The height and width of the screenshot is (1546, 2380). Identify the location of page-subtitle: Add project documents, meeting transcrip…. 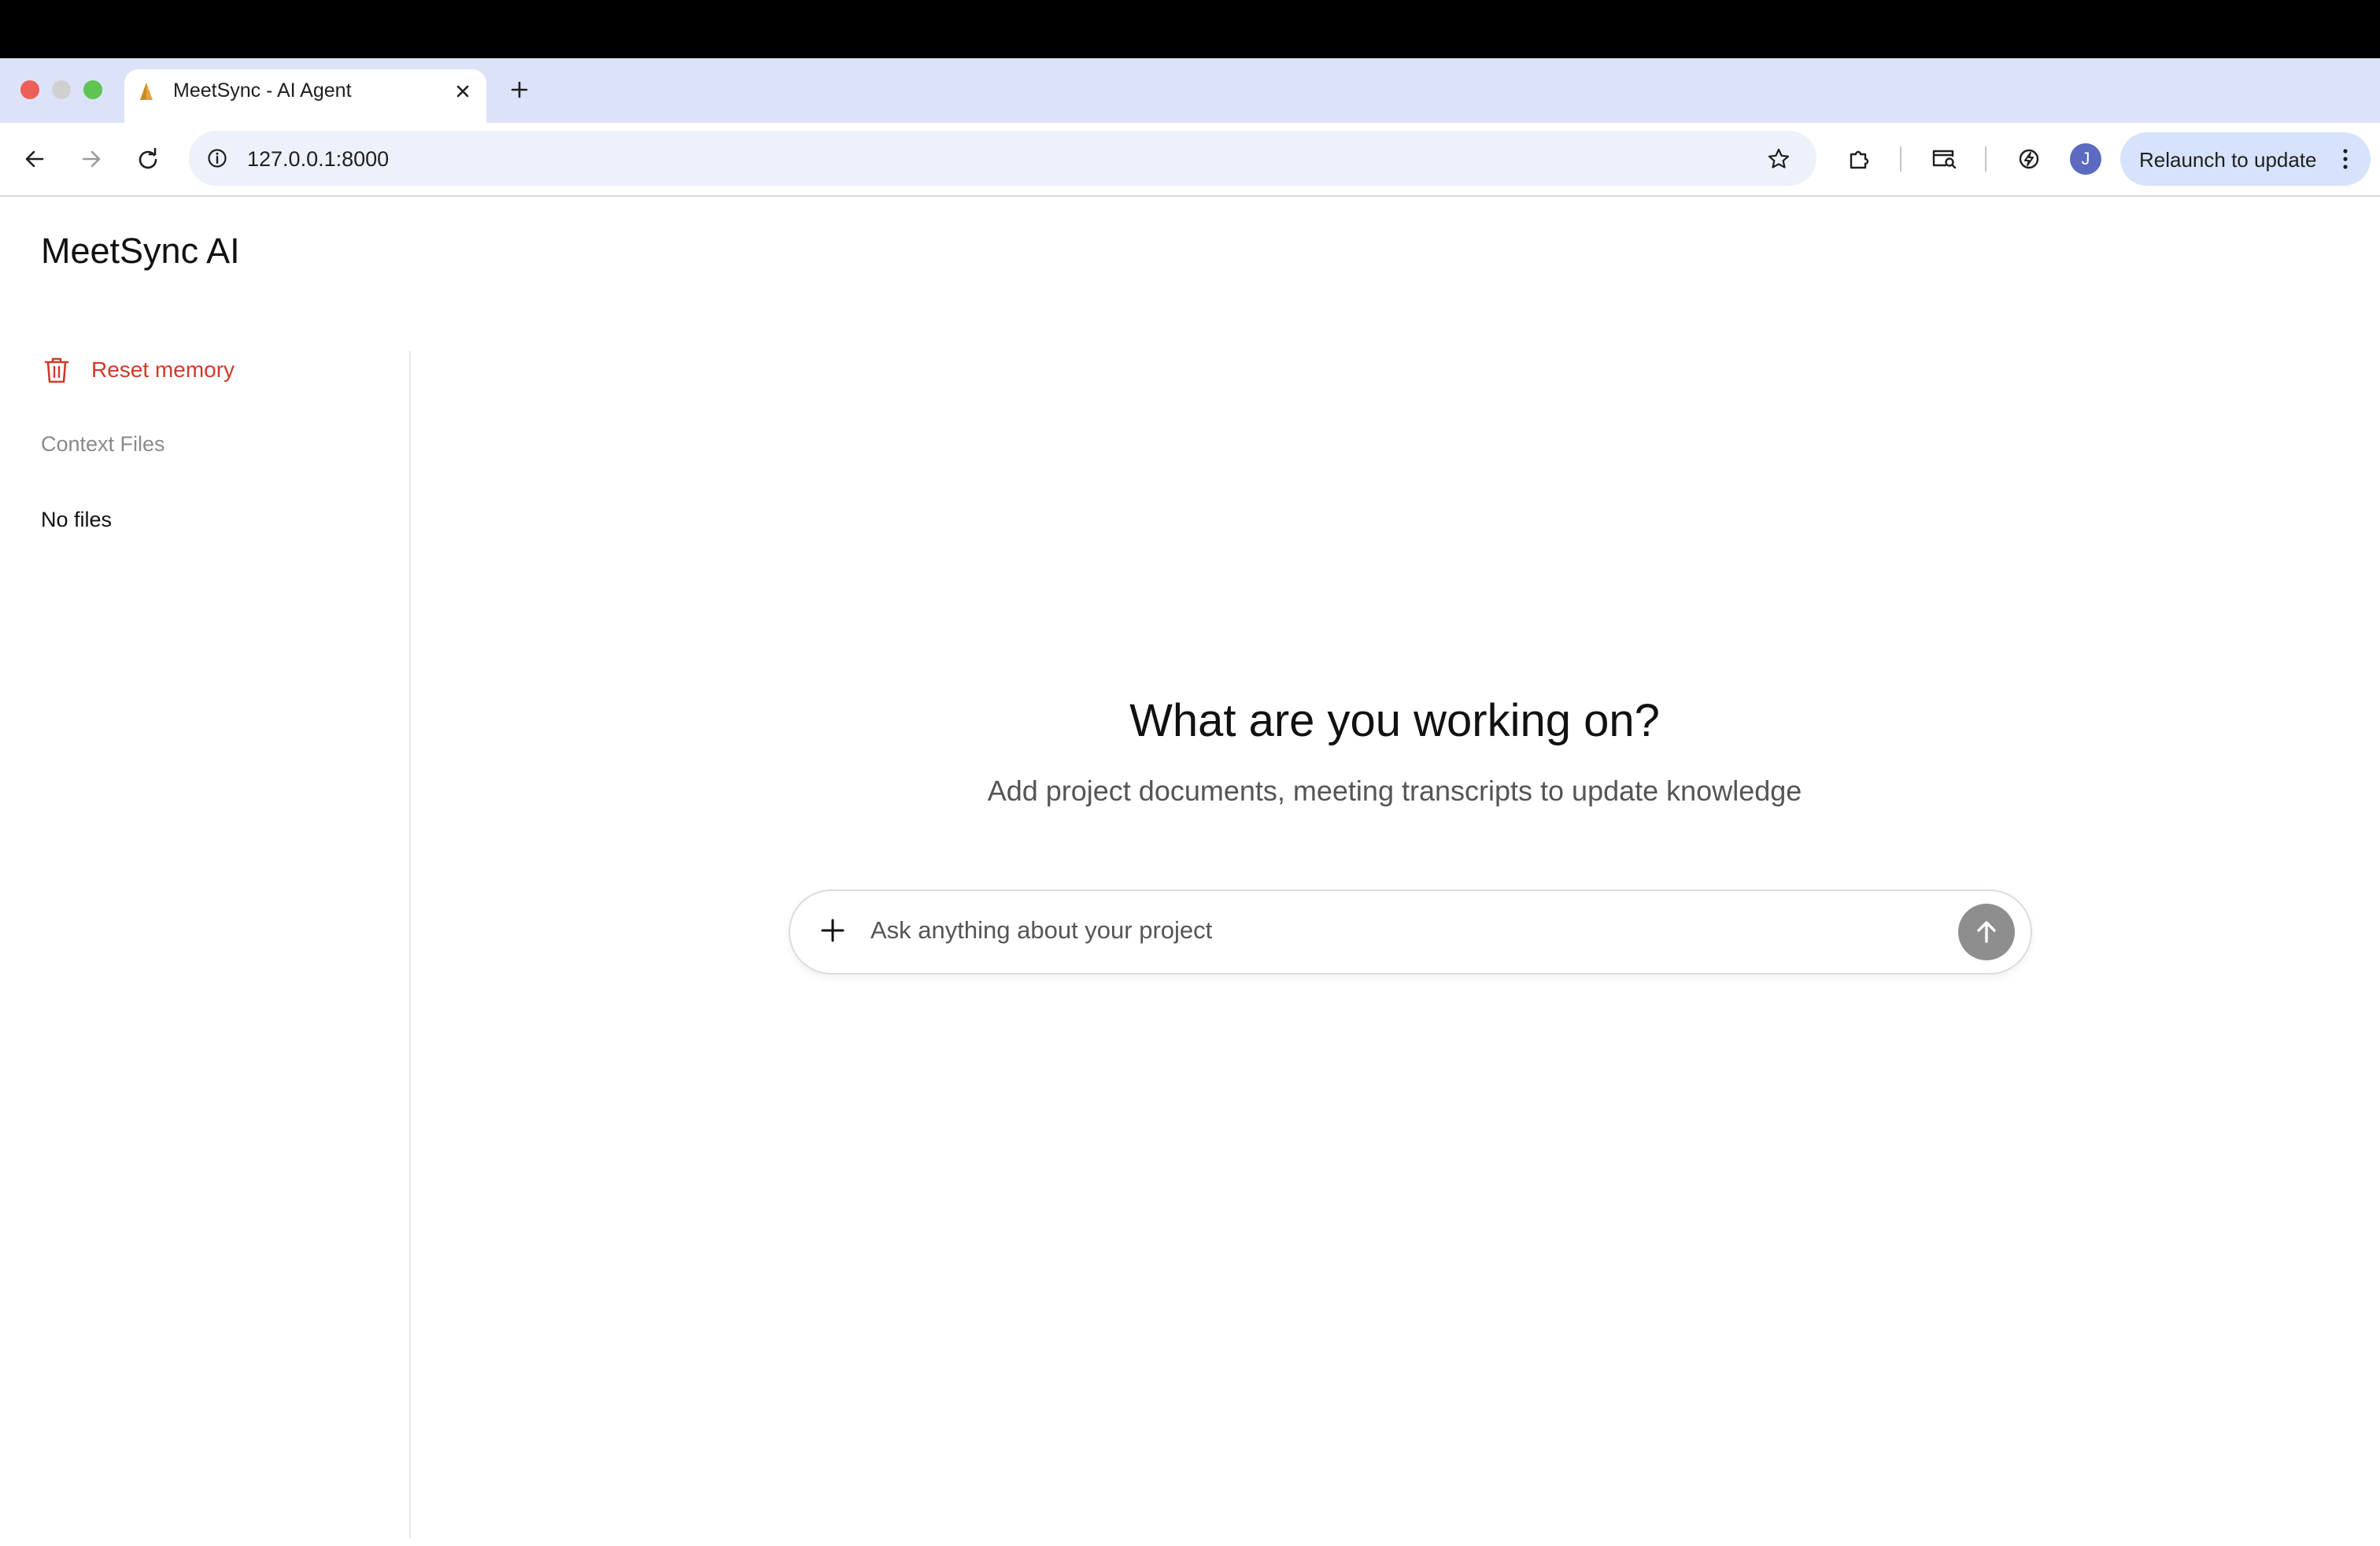
(1394, 791).